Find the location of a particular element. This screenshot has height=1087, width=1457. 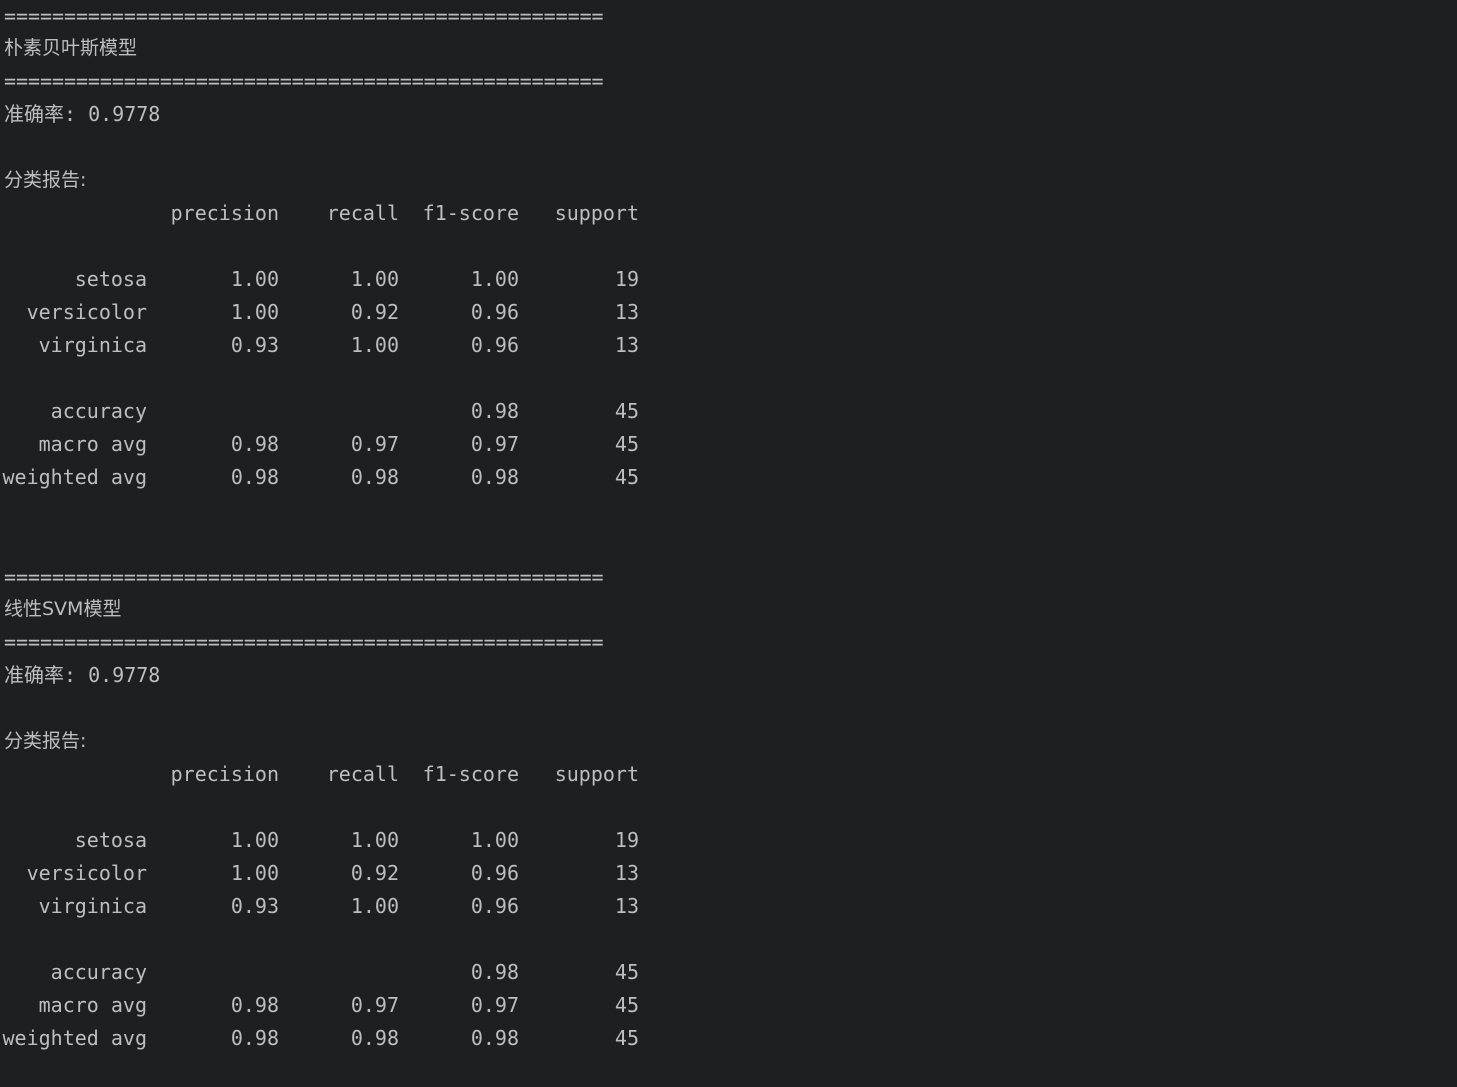

section-title: 朴素贝叶斯模型 is located at coordinates (71, 48).